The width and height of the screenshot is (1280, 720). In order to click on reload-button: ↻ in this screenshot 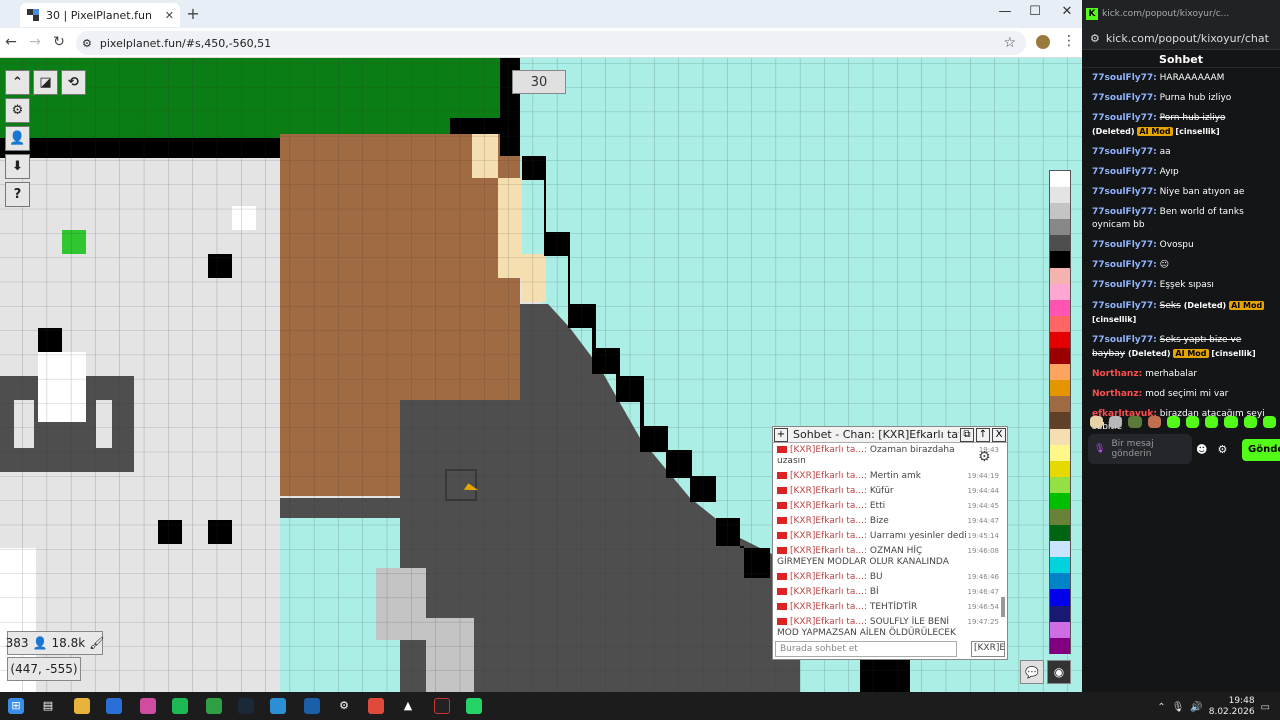, I will do `click(59, 42)`.